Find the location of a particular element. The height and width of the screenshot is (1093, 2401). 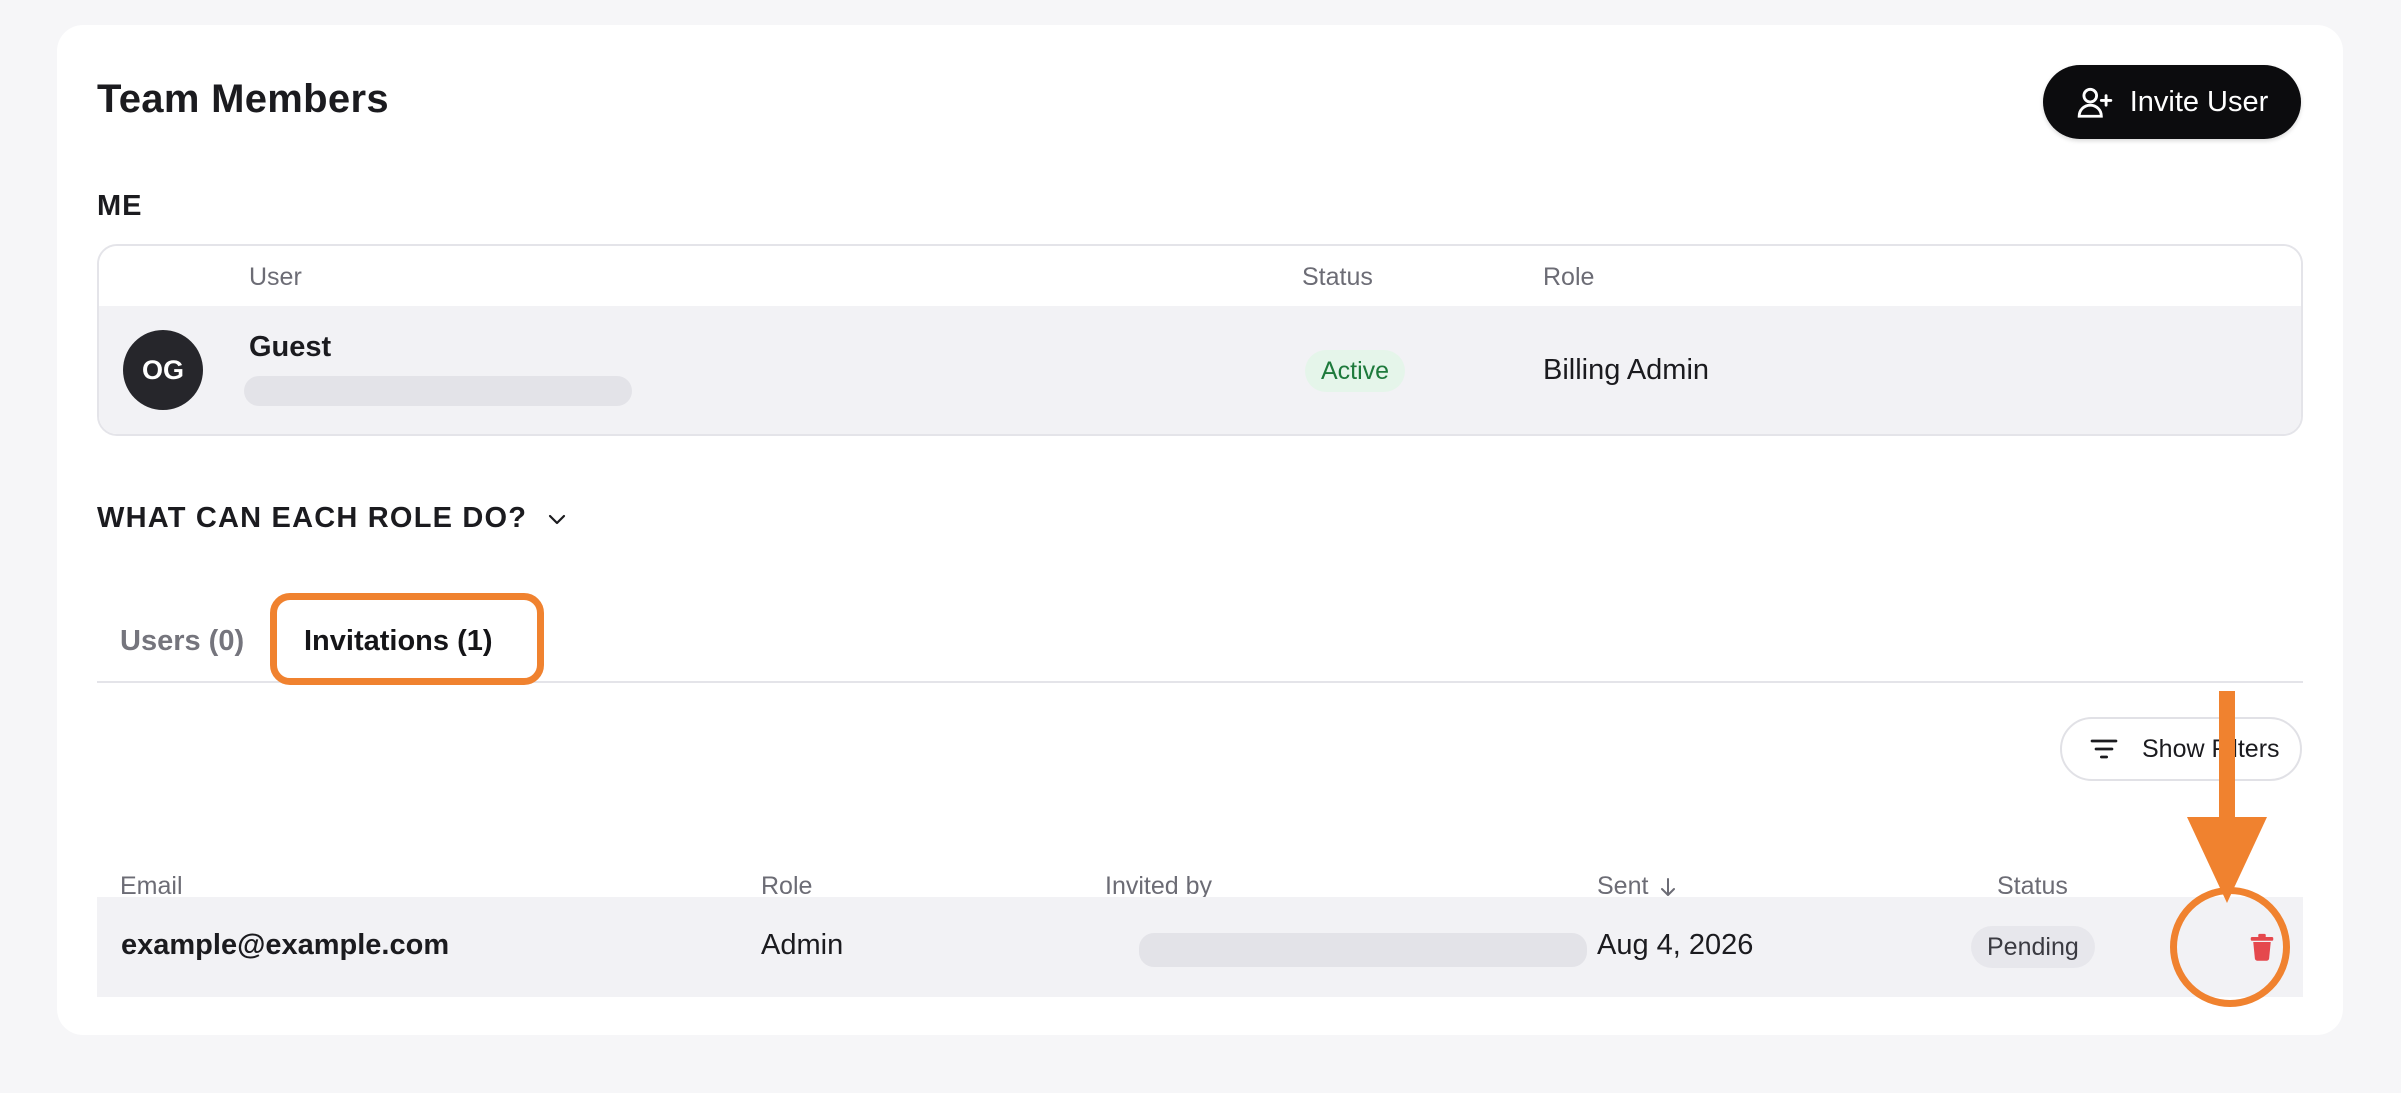

me-table-header: User Status Role is located at coordinates (1200, 276).